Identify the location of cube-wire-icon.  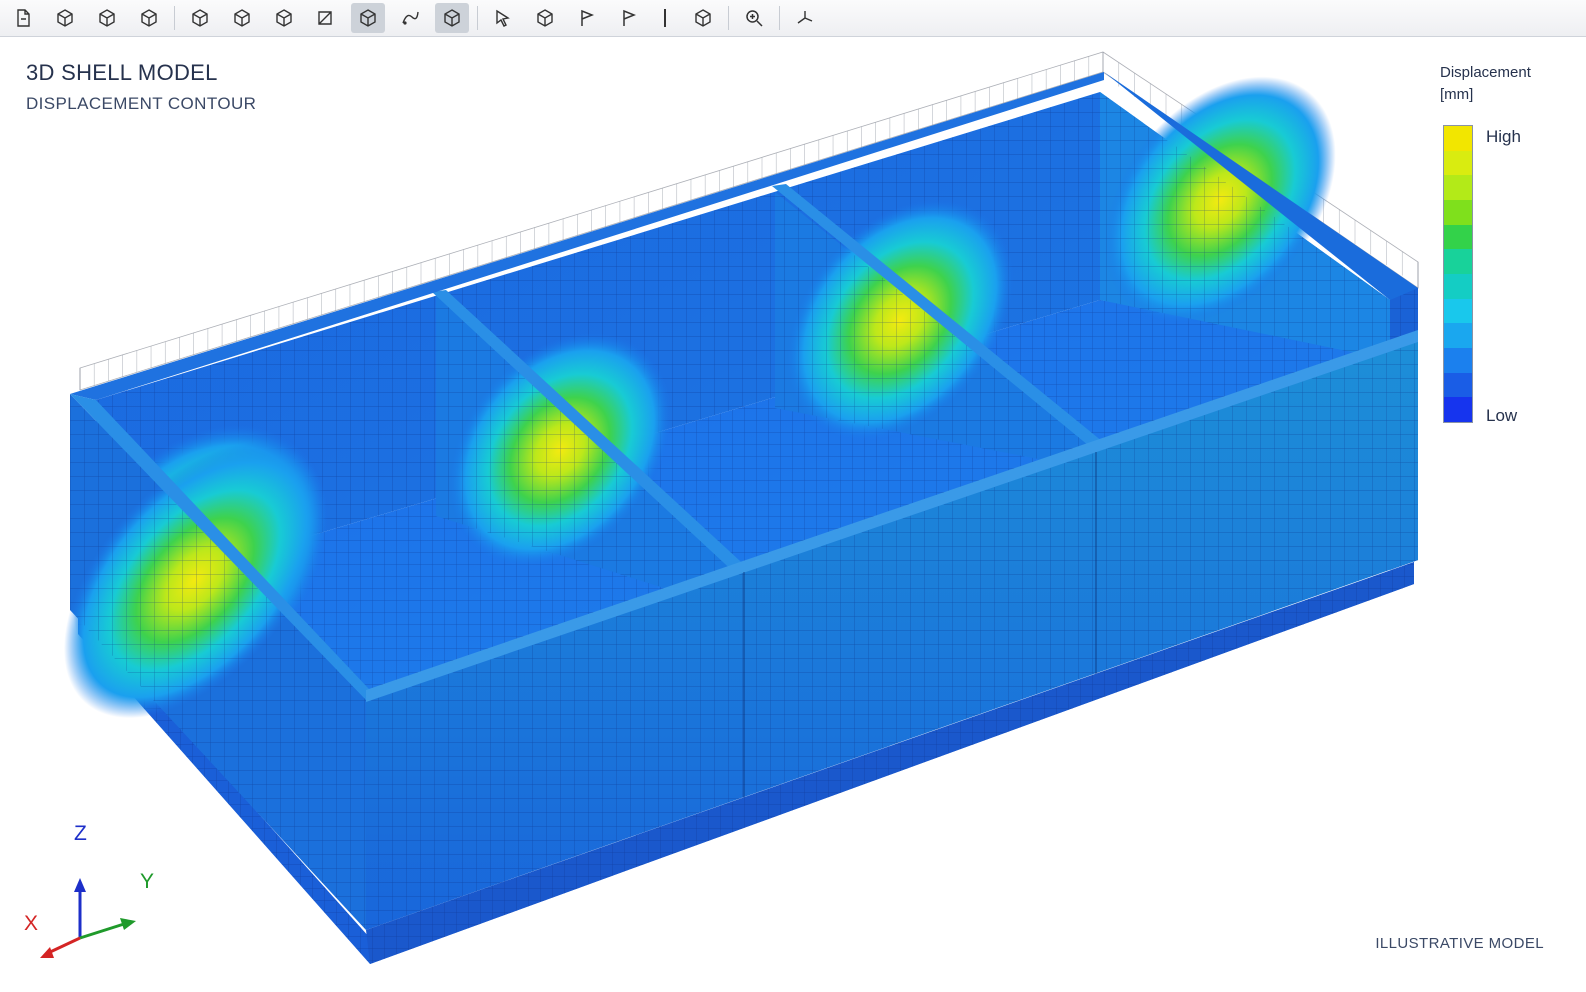
(284, 18).